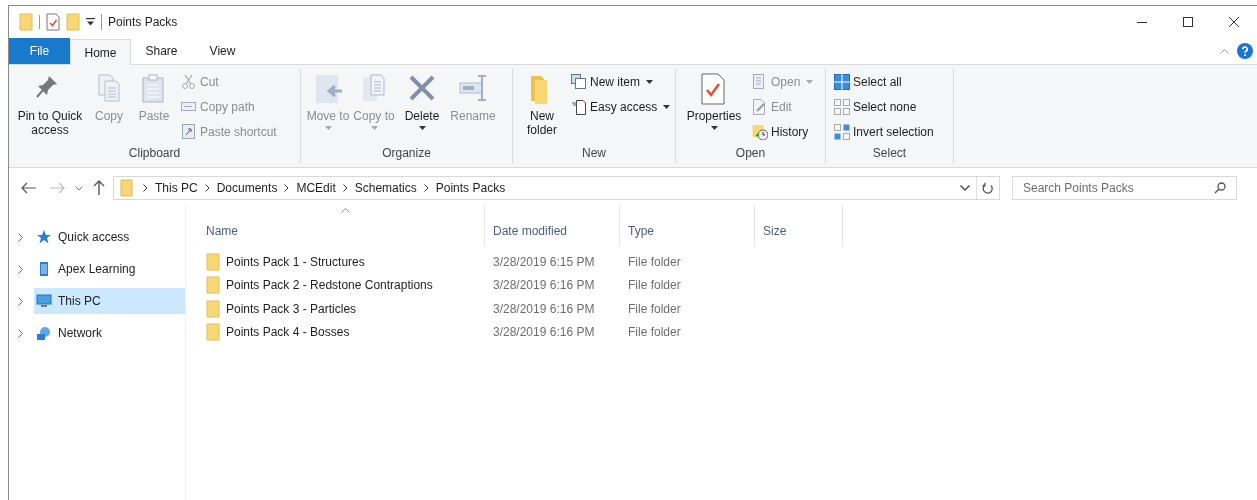 Image resolution: width=1257 pixels, height=500 pixels. What do you see at coordinates (422, 100) in the screenshot?
I see `ribbon-button: Delete` at bounding box center [422, 100].